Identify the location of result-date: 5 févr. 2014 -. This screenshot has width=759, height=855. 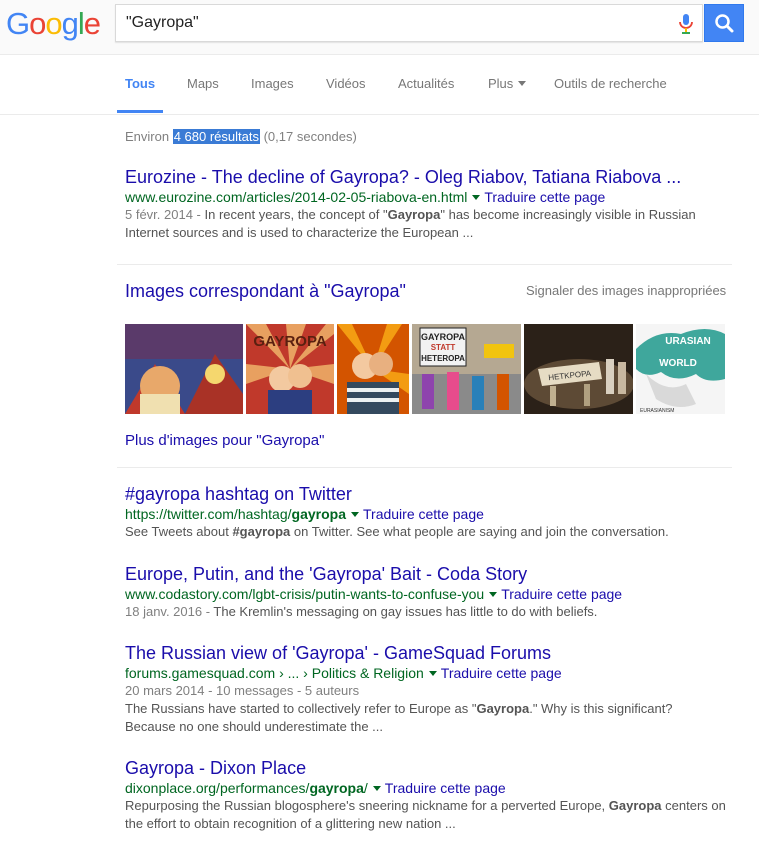
(165, 214).